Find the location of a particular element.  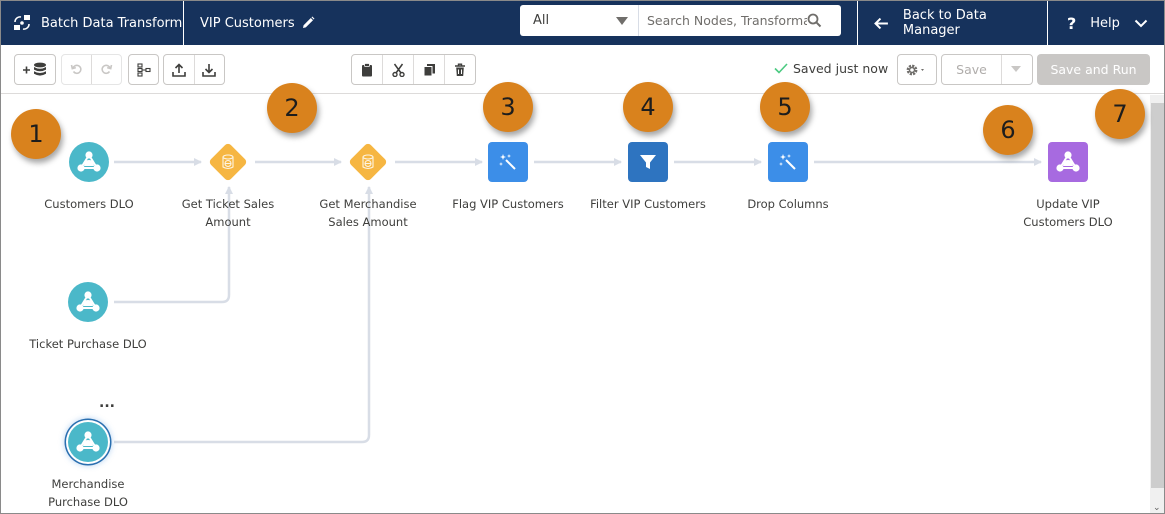

node-label: Get Ticket Sales Amount is located at coordinates (228, 213).